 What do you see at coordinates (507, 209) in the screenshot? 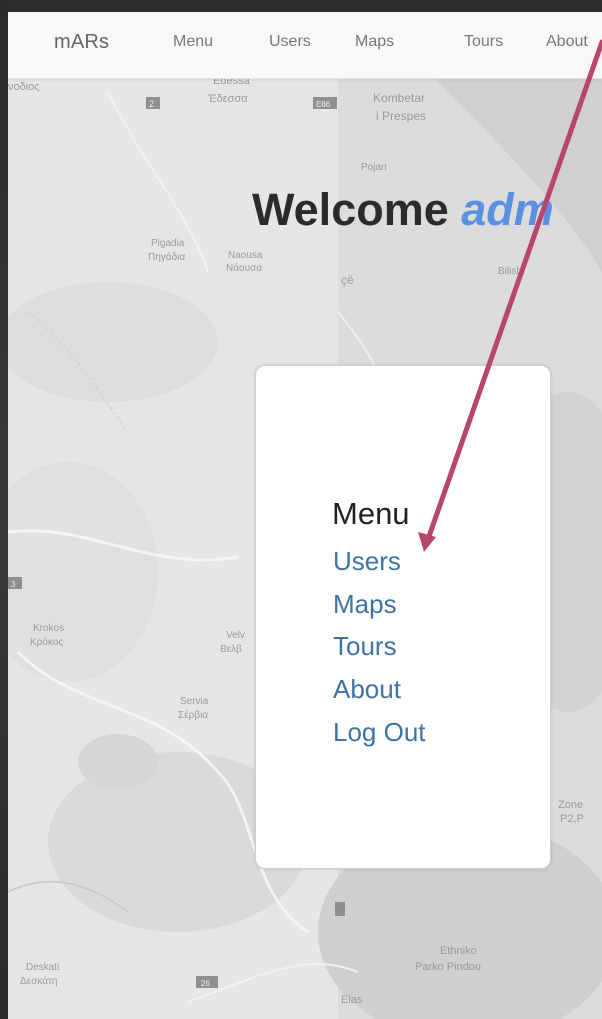
I see `welcome-username: adm` at bounding box center [507, 209].